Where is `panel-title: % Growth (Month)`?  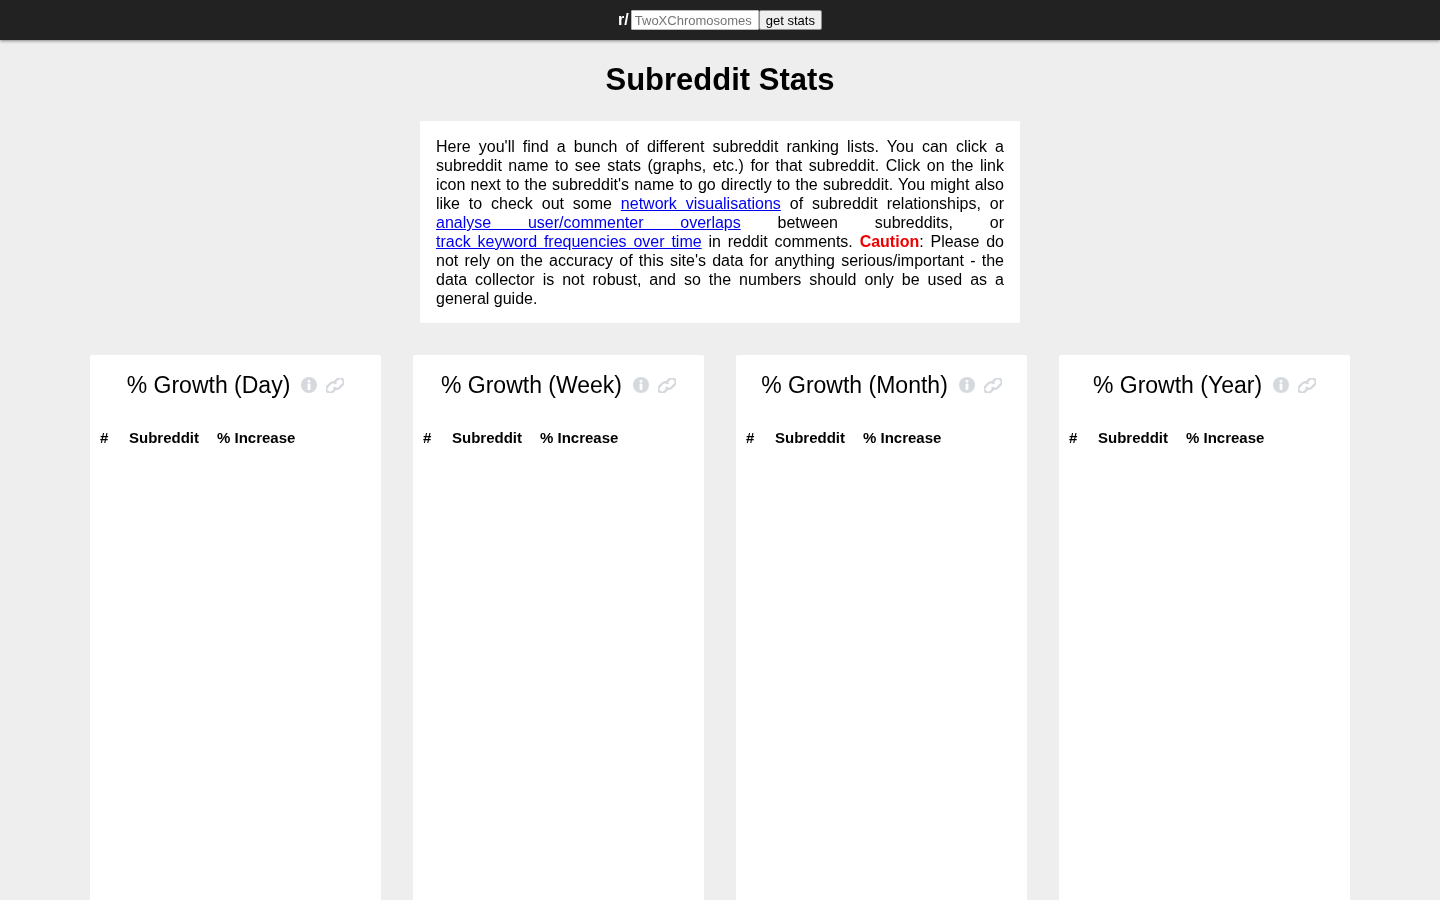 panel-title: % Growth (Month) is located at coordinates (854, 385).